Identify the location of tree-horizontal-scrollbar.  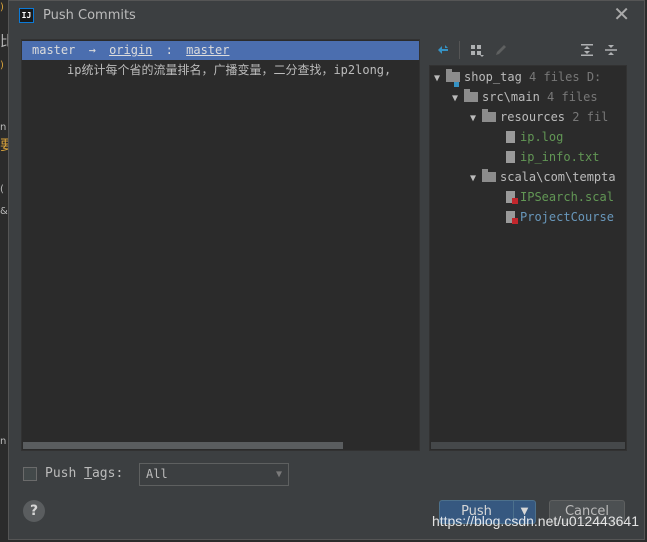
(528, 445).